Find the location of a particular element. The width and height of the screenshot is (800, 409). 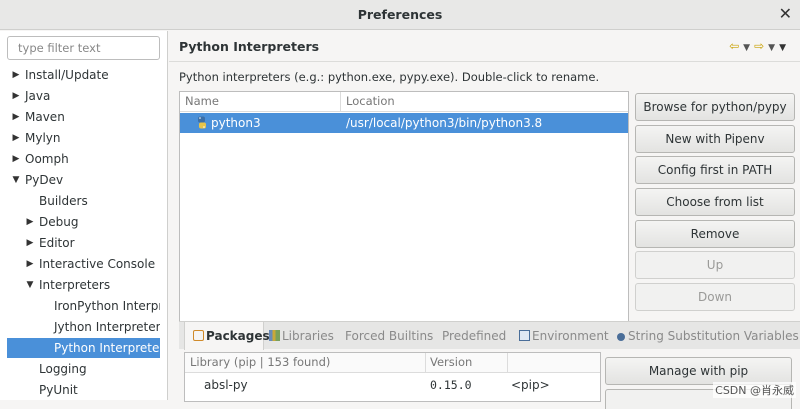

libraries-icon is located at coordinates (274, 335).